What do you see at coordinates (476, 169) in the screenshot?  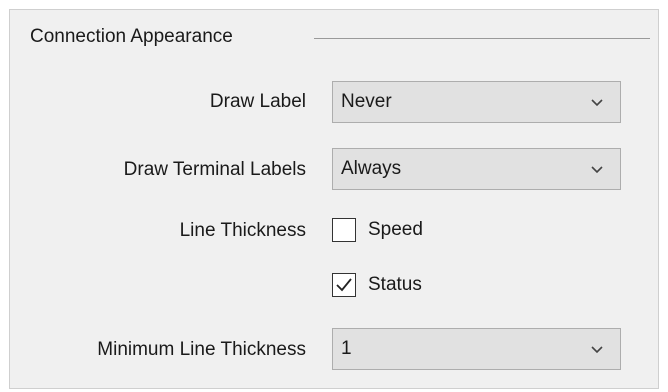 I see `draw-terminal-labels-dropdown: Always` at bounding box center [476, 169].